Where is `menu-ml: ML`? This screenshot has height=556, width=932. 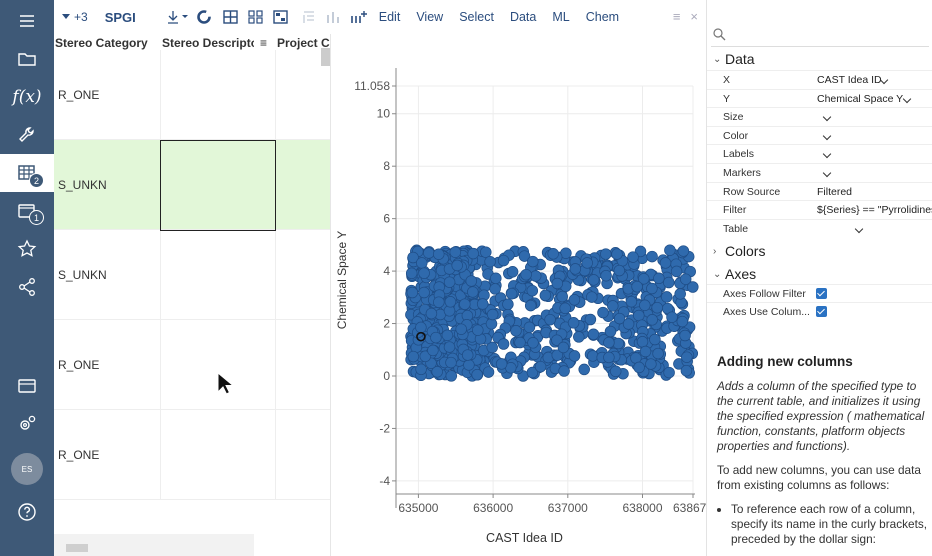
menu-ml: ML is located at coordinates (560, 17).